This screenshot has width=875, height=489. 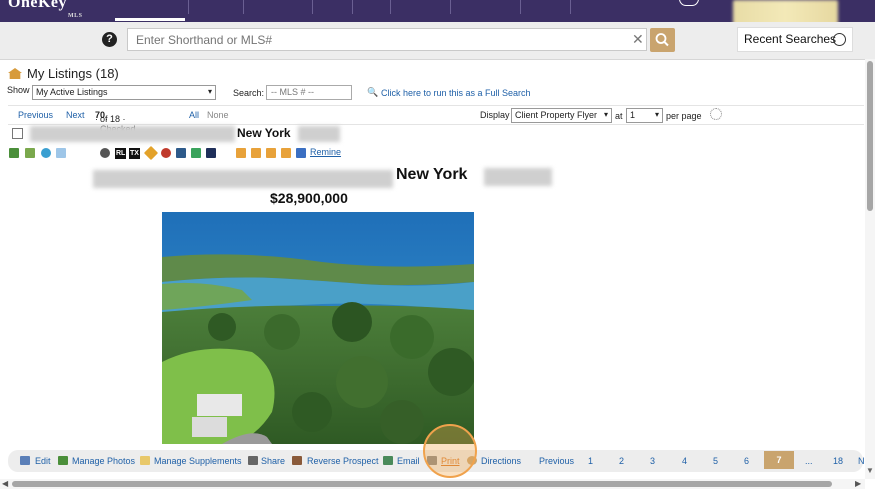 What do you see at coordinates (115, 122) in the screenshot?
I see `result-counter: · 7 of 18 · Checked 0 ·` at bounding box center [115, 122].